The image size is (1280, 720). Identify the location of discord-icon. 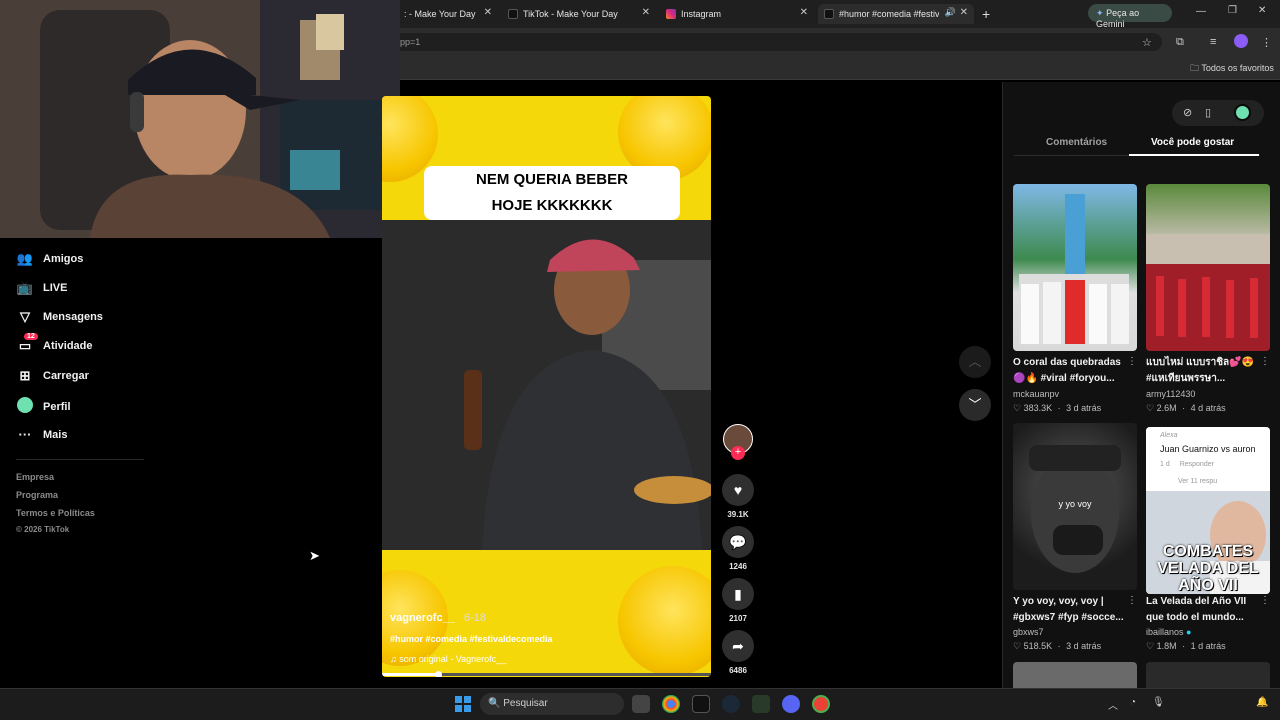
(791, 704).